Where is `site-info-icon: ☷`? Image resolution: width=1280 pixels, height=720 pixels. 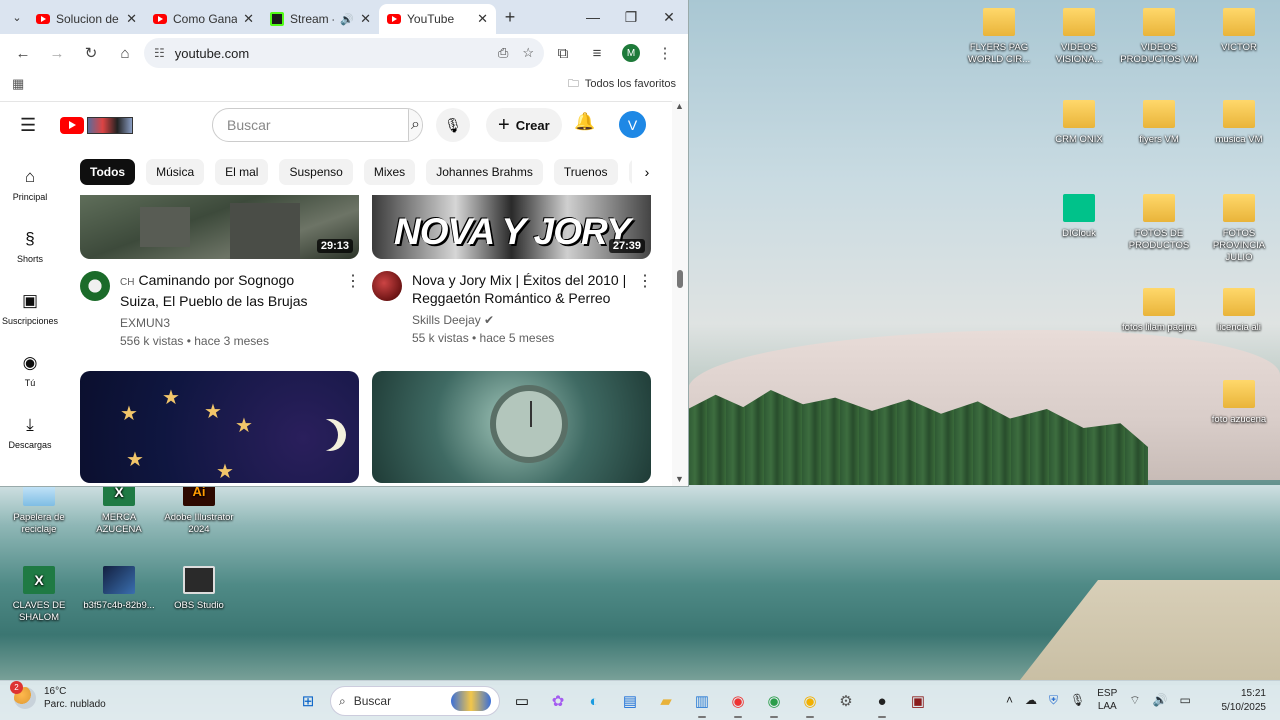 site-info-icon: ☷ is located at coordinates (159, 53).